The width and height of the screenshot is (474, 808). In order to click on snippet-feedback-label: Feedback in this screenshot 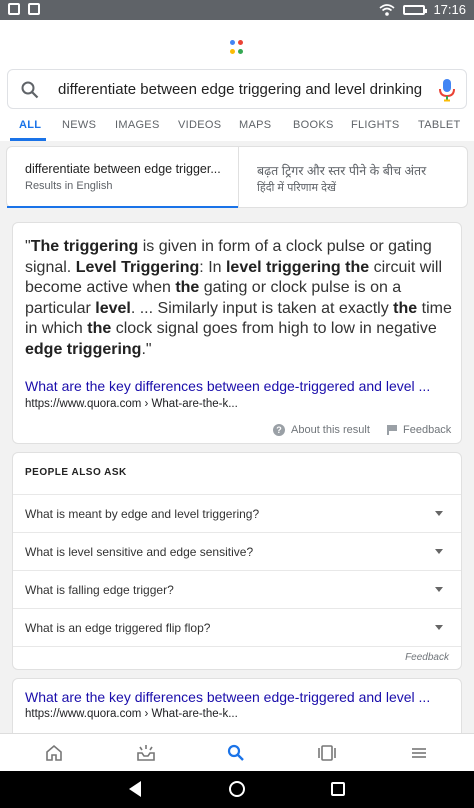, I will do `click(427, 430)`.